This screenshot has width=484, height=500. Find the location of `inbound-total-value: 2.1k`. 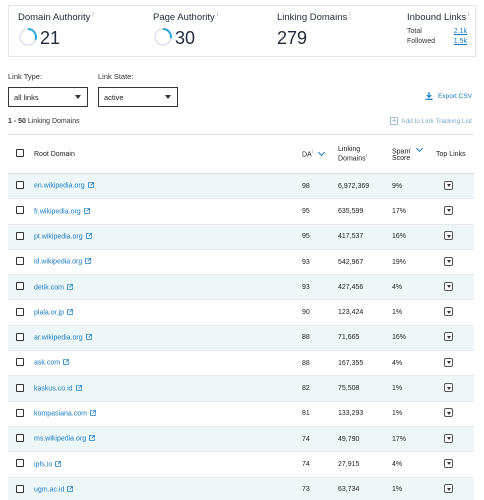

inbound-total-value: 2.1k is located at coordinates (460, 31).